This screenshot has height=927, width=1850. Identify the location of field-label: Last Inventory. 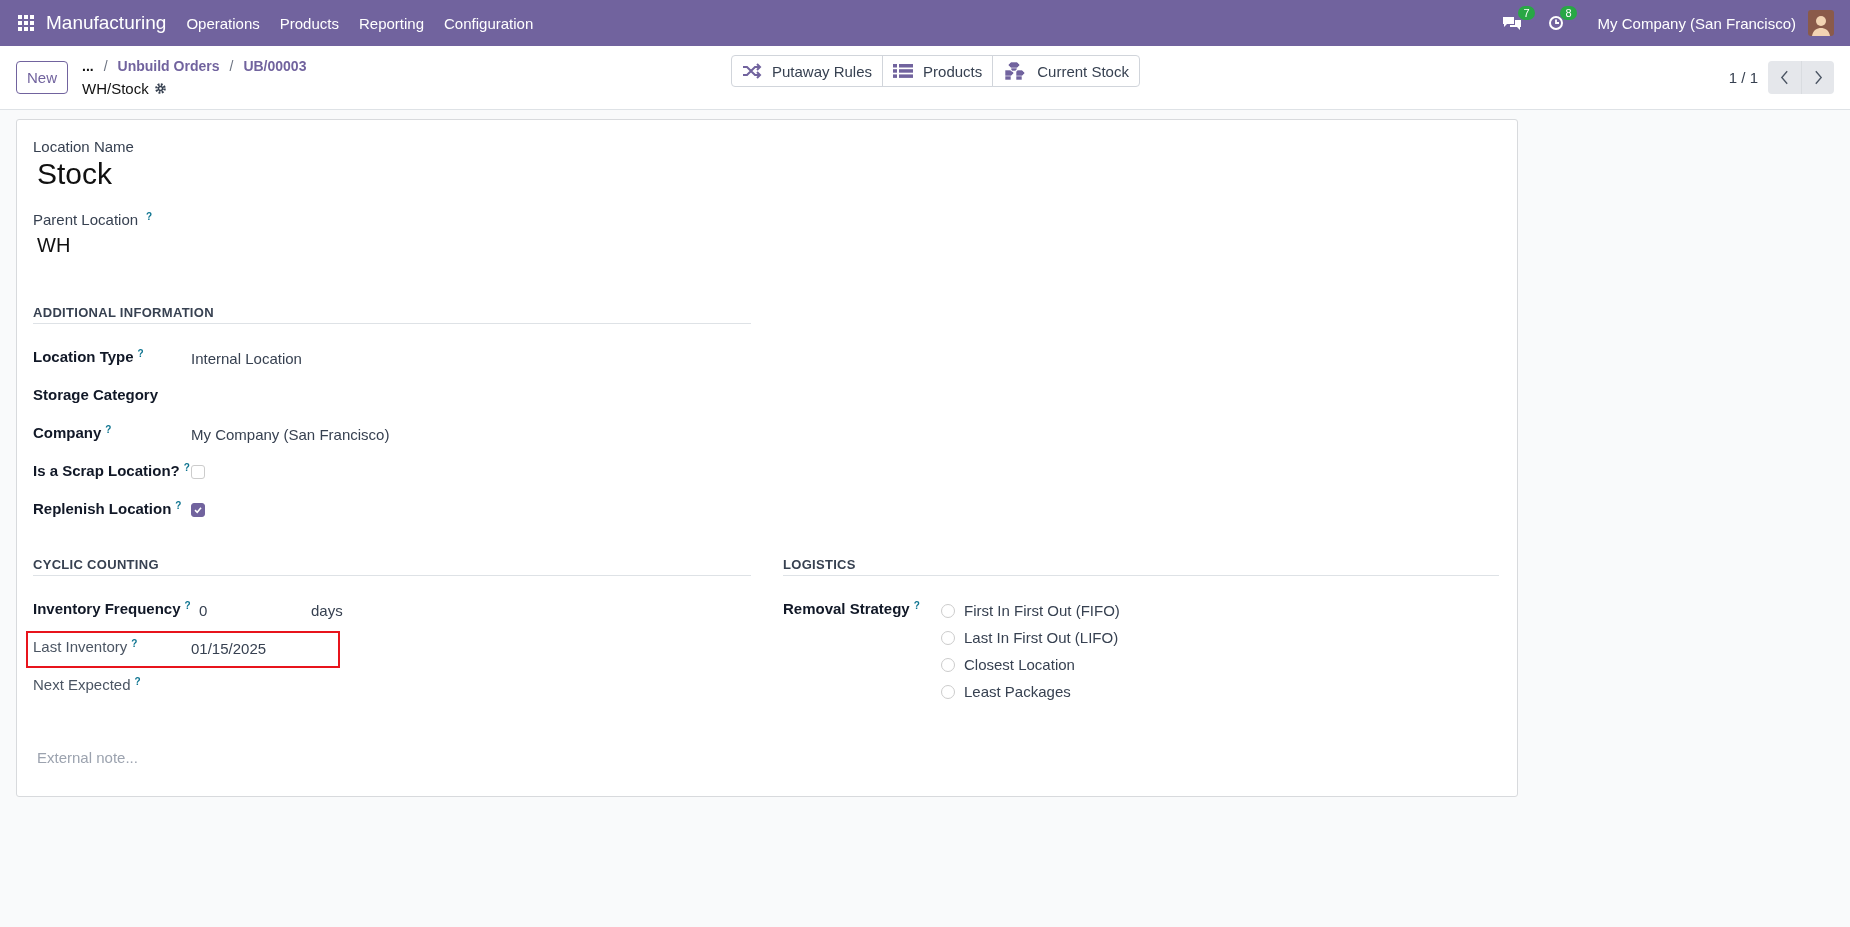
(80, 646).